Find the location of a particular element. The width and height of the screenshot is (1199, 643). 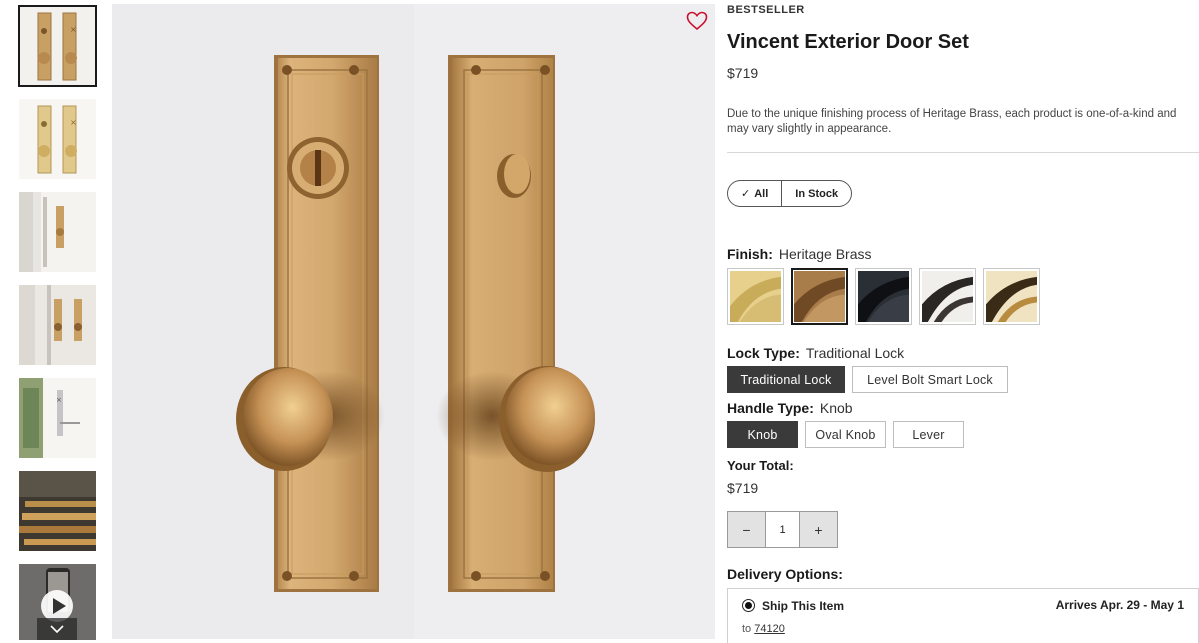

thumbnail-5: × is located at coordinates (57, 418).